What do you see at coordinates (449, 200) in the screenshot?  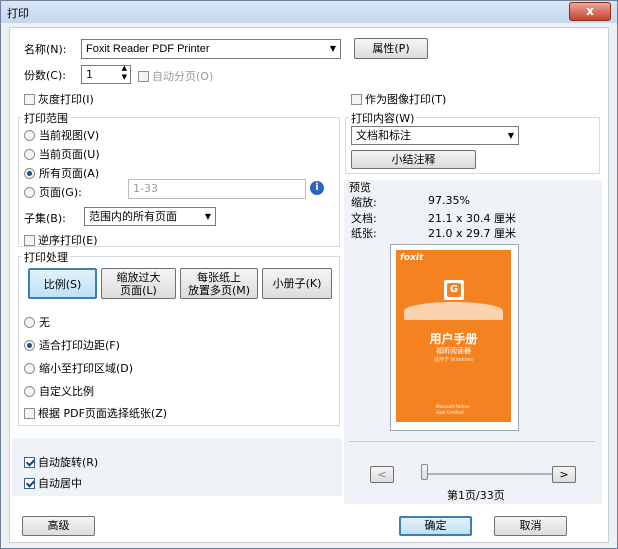 I see `zoom-value: 97.35%` at bounding box center [449, 200].